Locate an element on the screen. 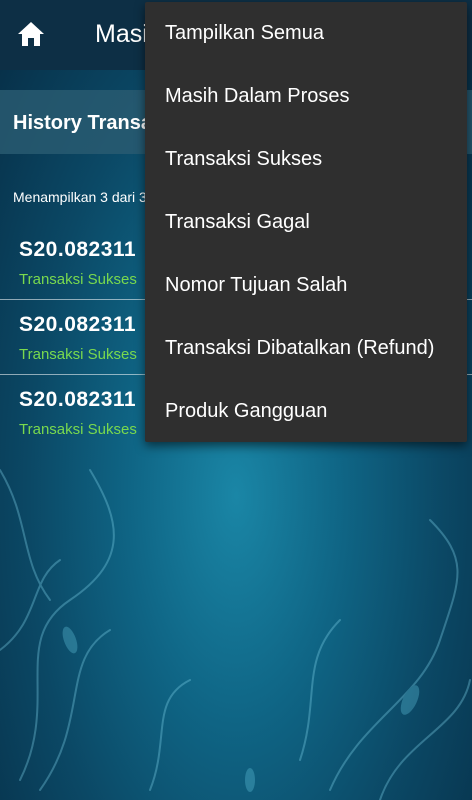 Image resolution: width=472 pixels, height=800 pixels. menu-item-masih-dalam-proses: Masih Dalam Proses is located at coordinates (306, 96).